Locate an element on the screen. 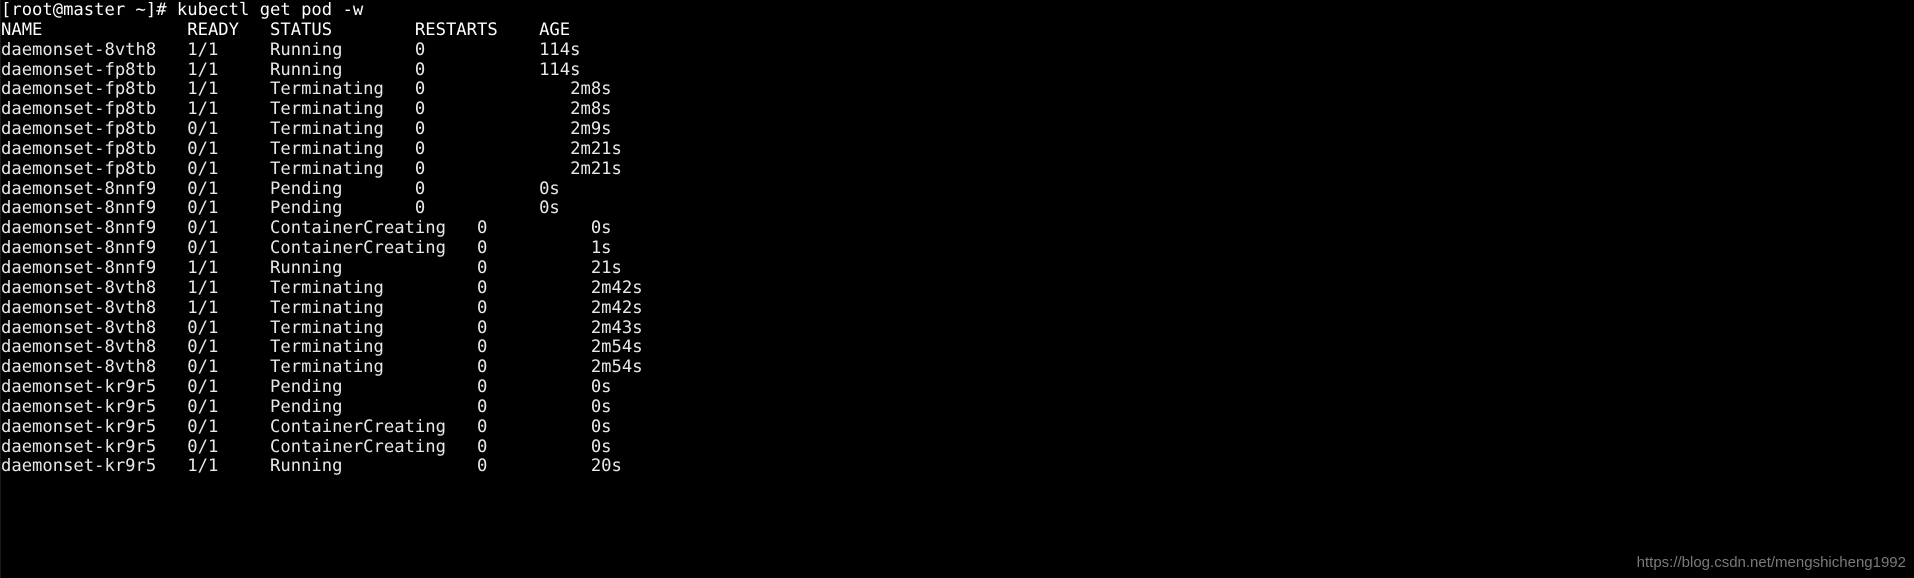 This screenshot has height=578, width=1914. table-row: daemonset-fp8tb 0/1 Terminating 0 2m9s is located at coordinates (306, 129).